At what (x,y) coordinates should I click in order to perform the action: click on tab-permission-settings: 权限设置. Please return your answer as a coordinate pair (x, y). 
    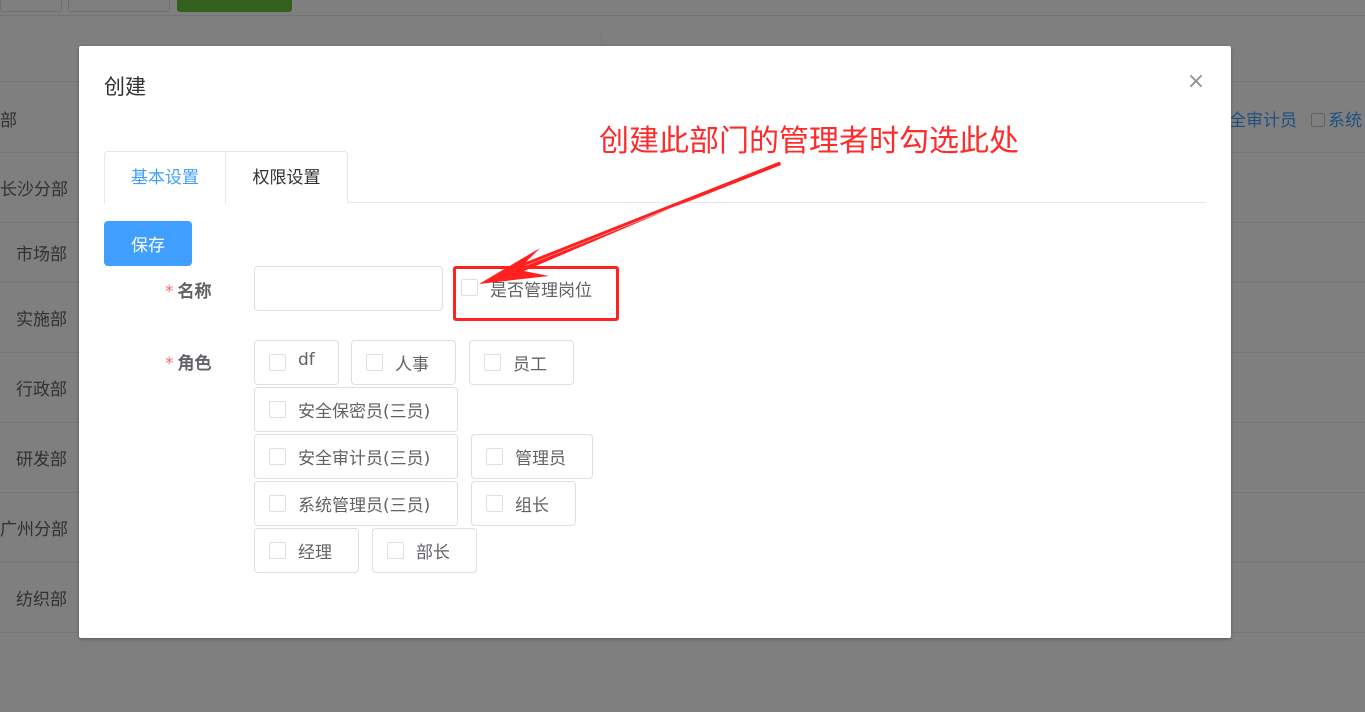
    Looking at the image, I should click on (286, 177).